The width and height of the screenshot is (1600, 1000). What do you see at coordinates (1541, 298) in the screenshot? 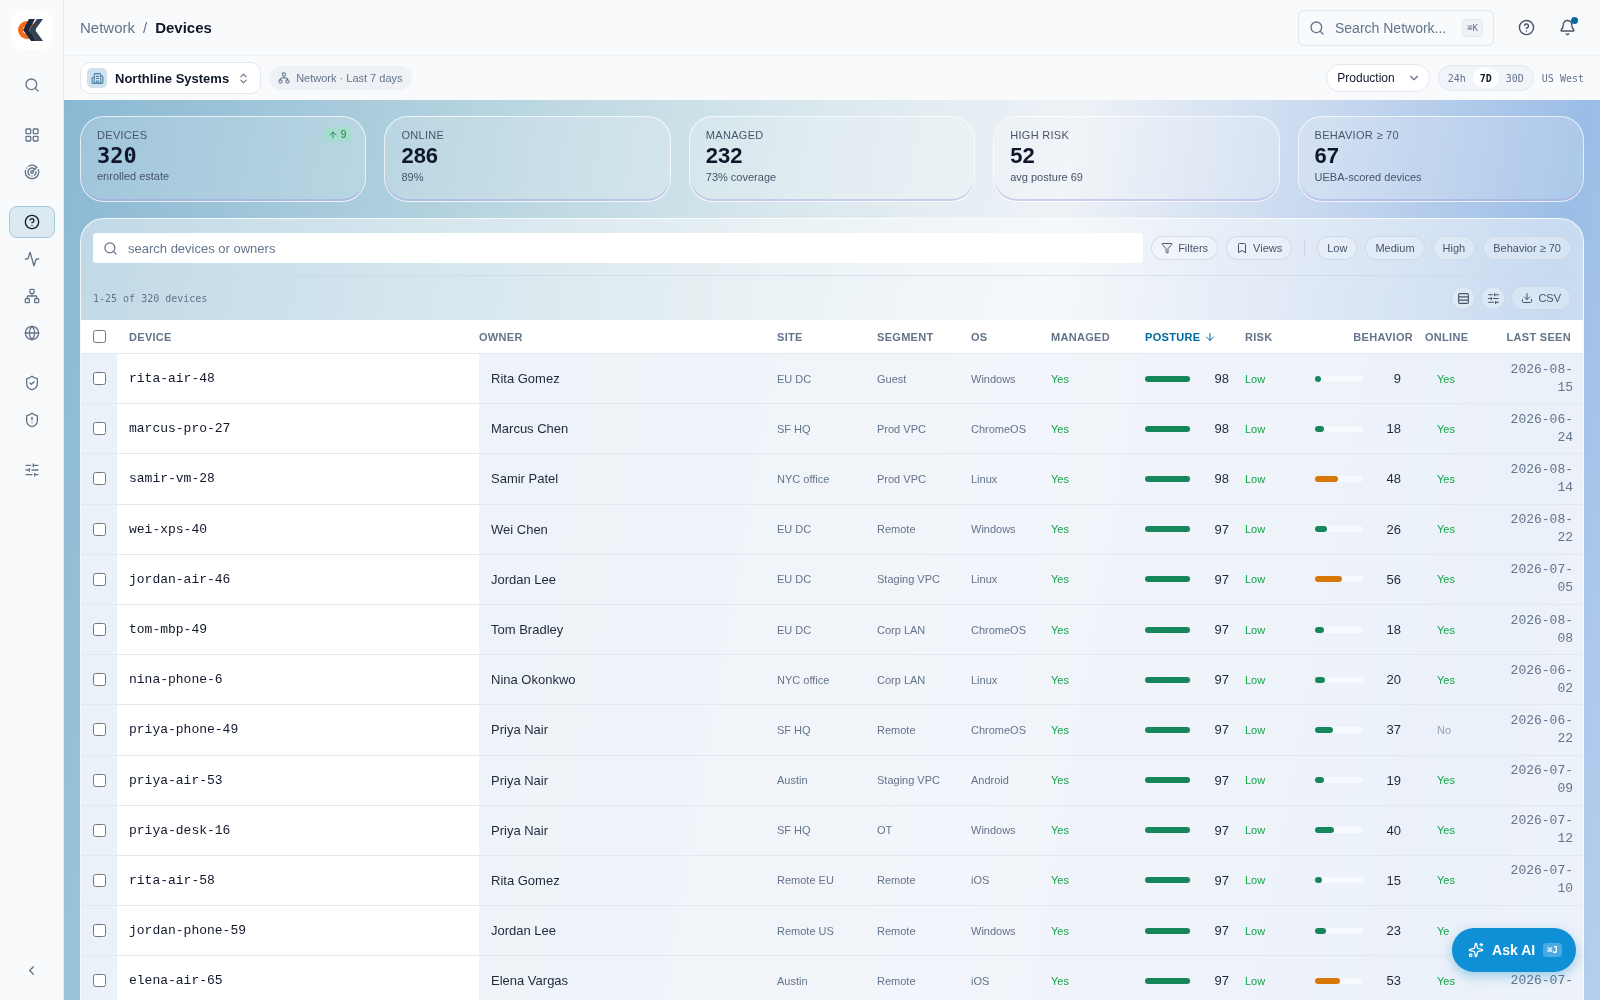
I see `csv-button: CSV` at bounding box center [1541, 298].